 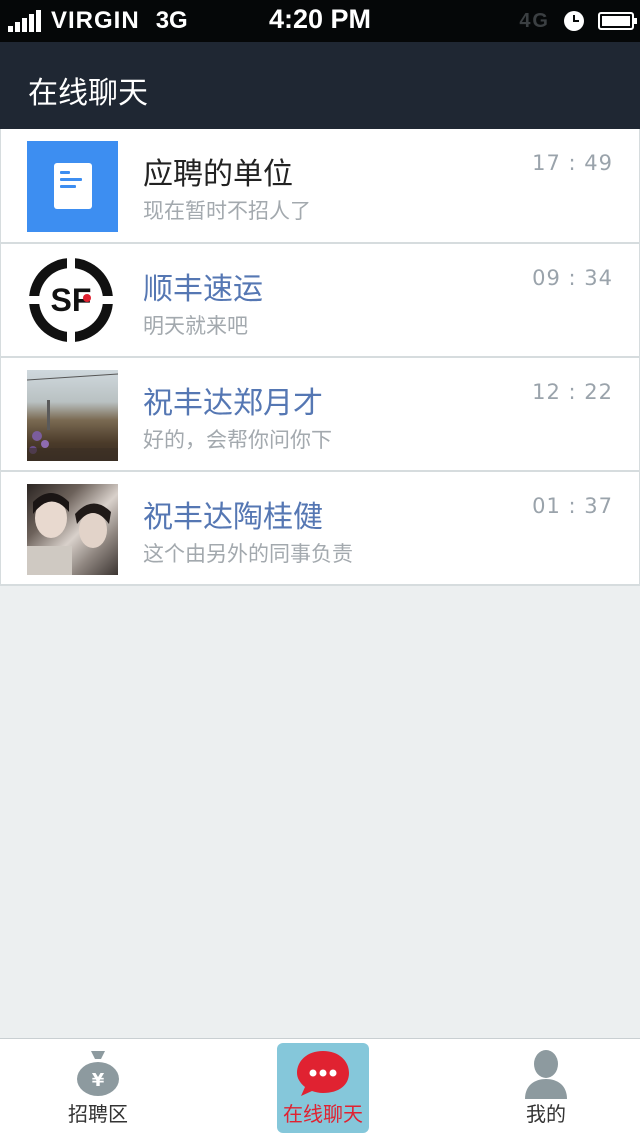 I want to click on tab-label: 招聘区, so click(x=98, y=1114).